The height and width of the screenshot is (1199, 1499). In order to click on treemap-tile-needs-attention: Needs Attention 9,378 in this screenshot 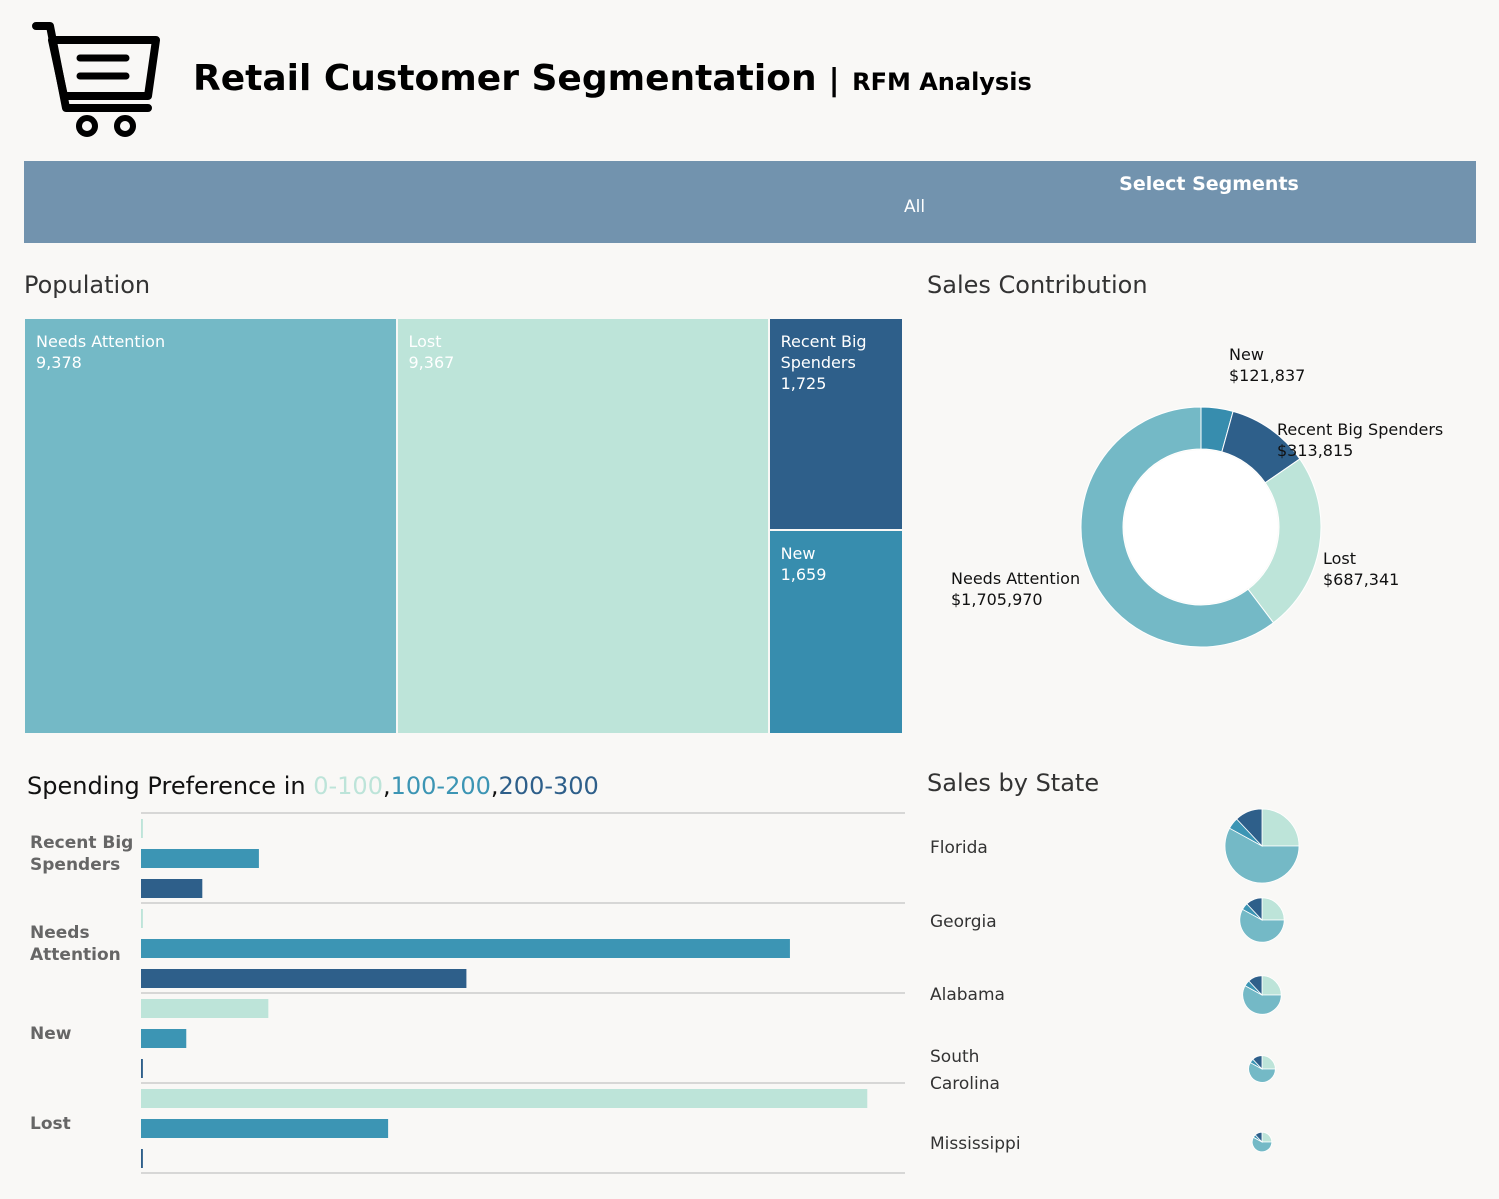, I will do `click(210, 526)`.